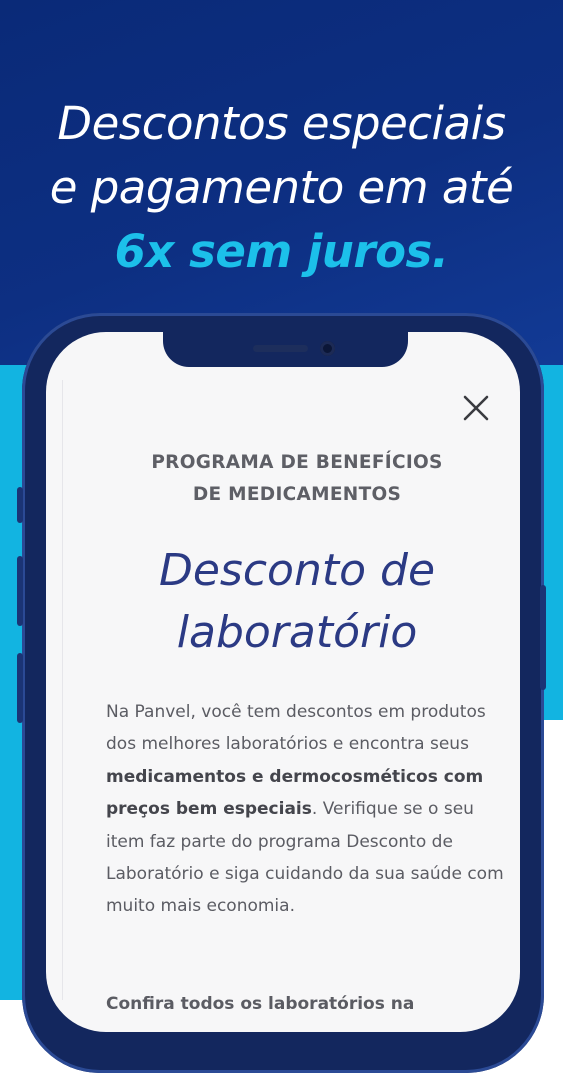  What do you see at coordinates (297, 632) in the screenshot?
I see `title-line-2: laboratório` at bounding box center [297, 632].